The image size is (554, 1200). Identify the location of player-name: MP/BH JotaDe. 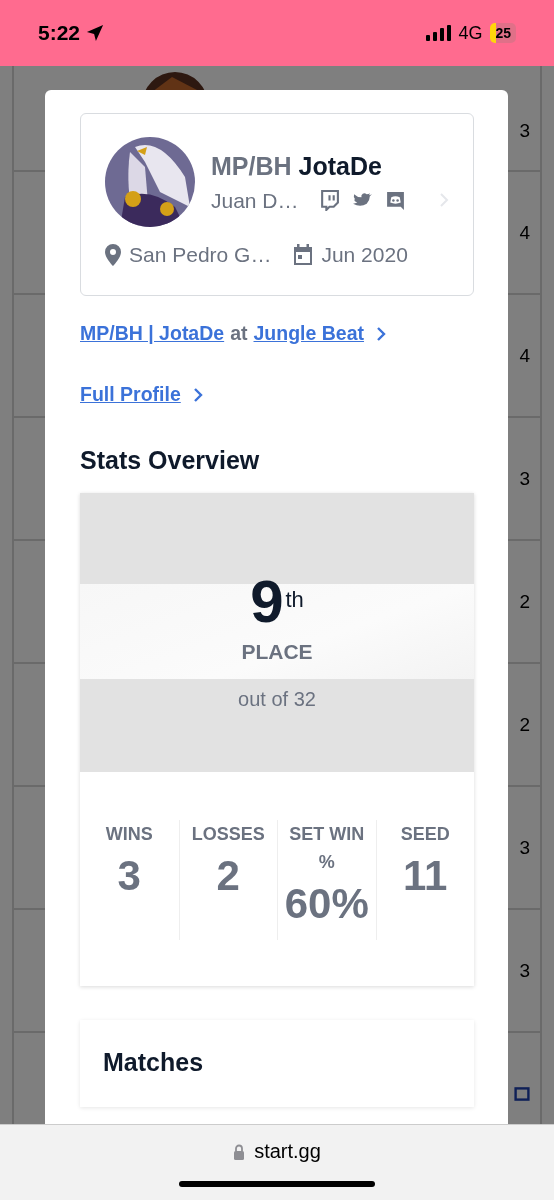
(297, 166).